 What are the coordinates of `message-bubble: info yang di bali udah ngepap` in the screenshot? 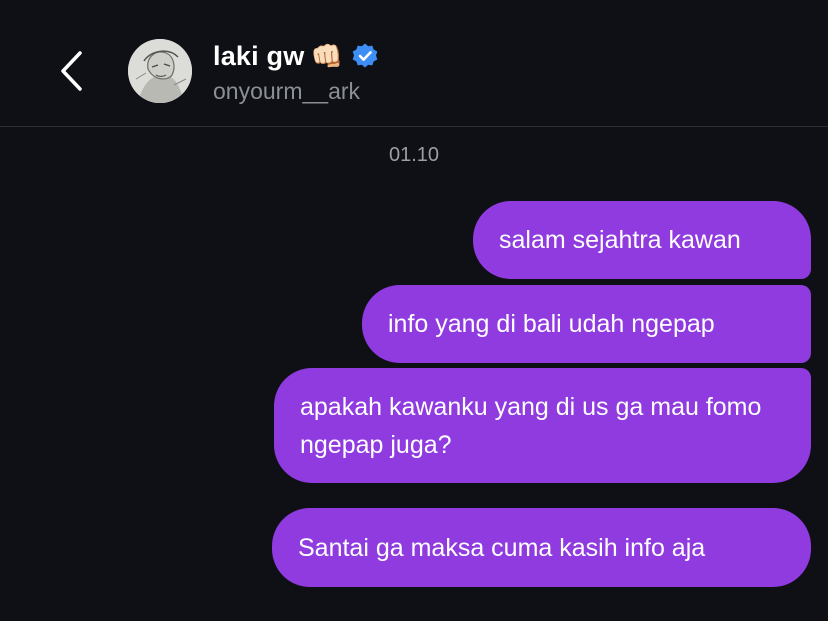 It's located at (586, 324).